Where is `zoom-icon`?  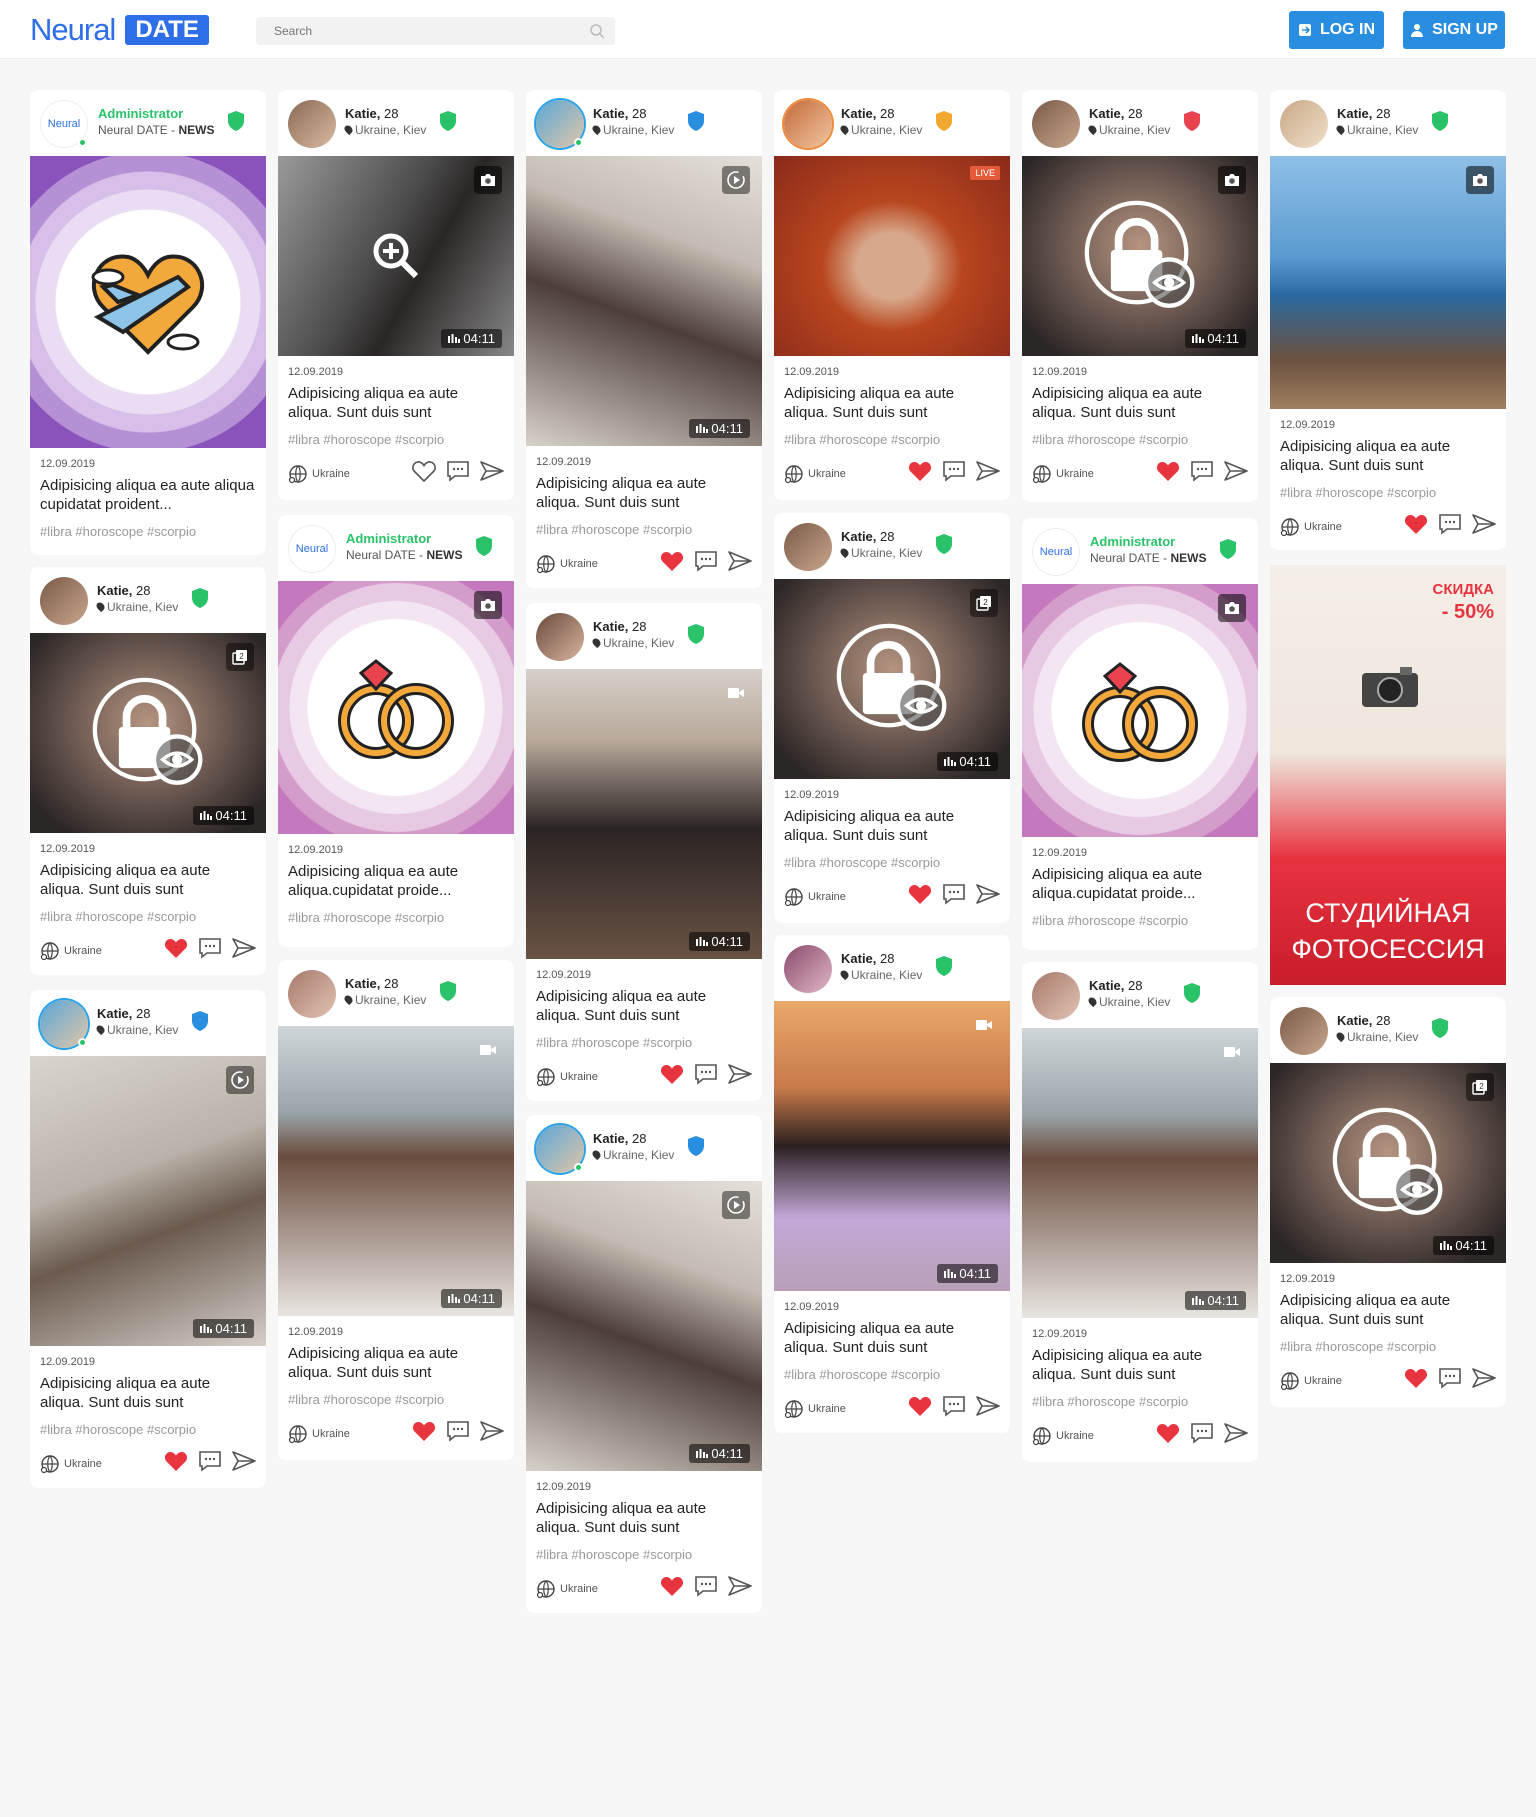
zoom-icon is located at coordinates (396, 256).